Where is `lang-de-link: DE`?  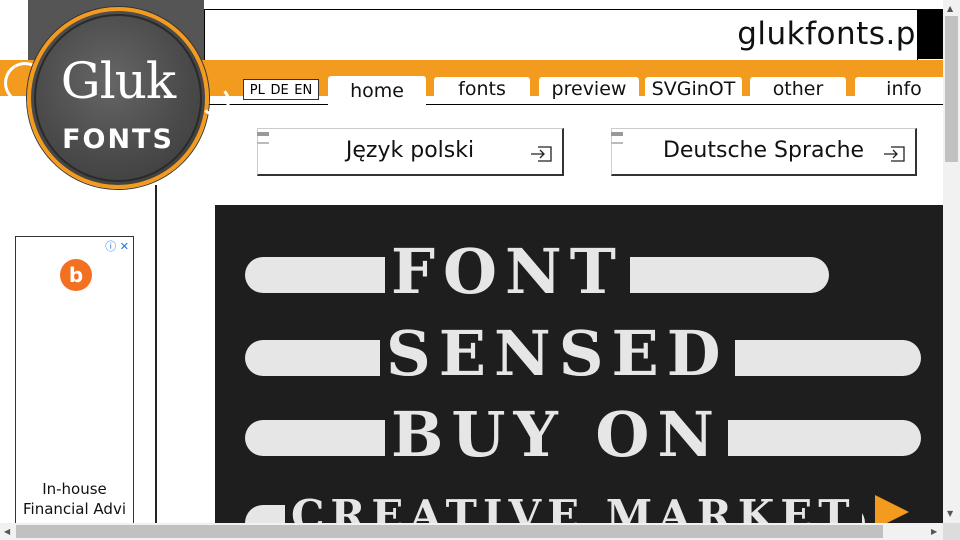
lang-de-link: DE is located at coordinates (279, 89).